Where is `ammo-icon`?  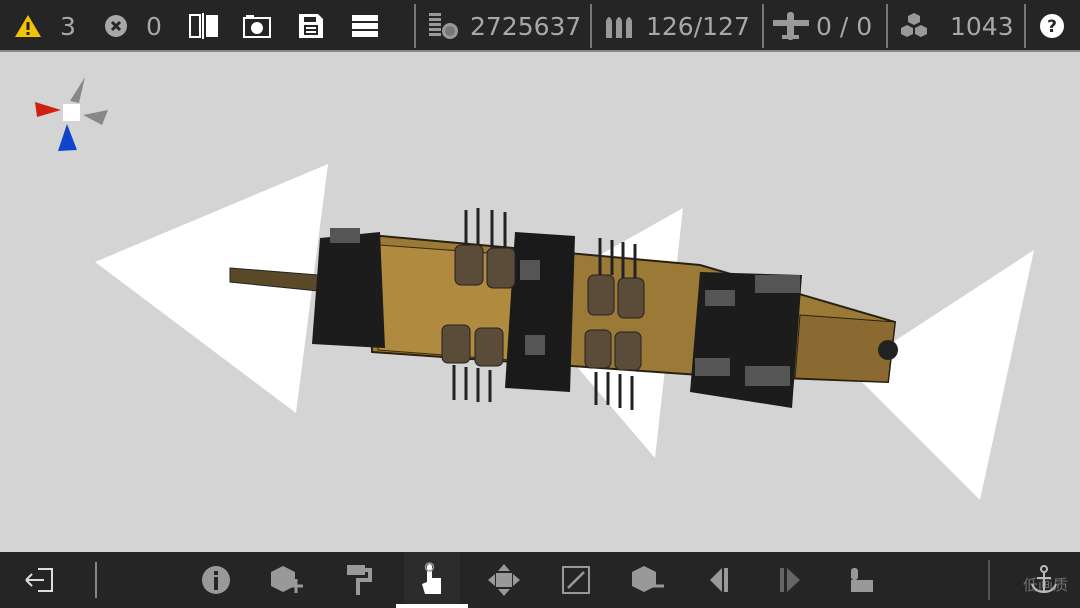
ammo-icon is located at coordinates (619, 27).